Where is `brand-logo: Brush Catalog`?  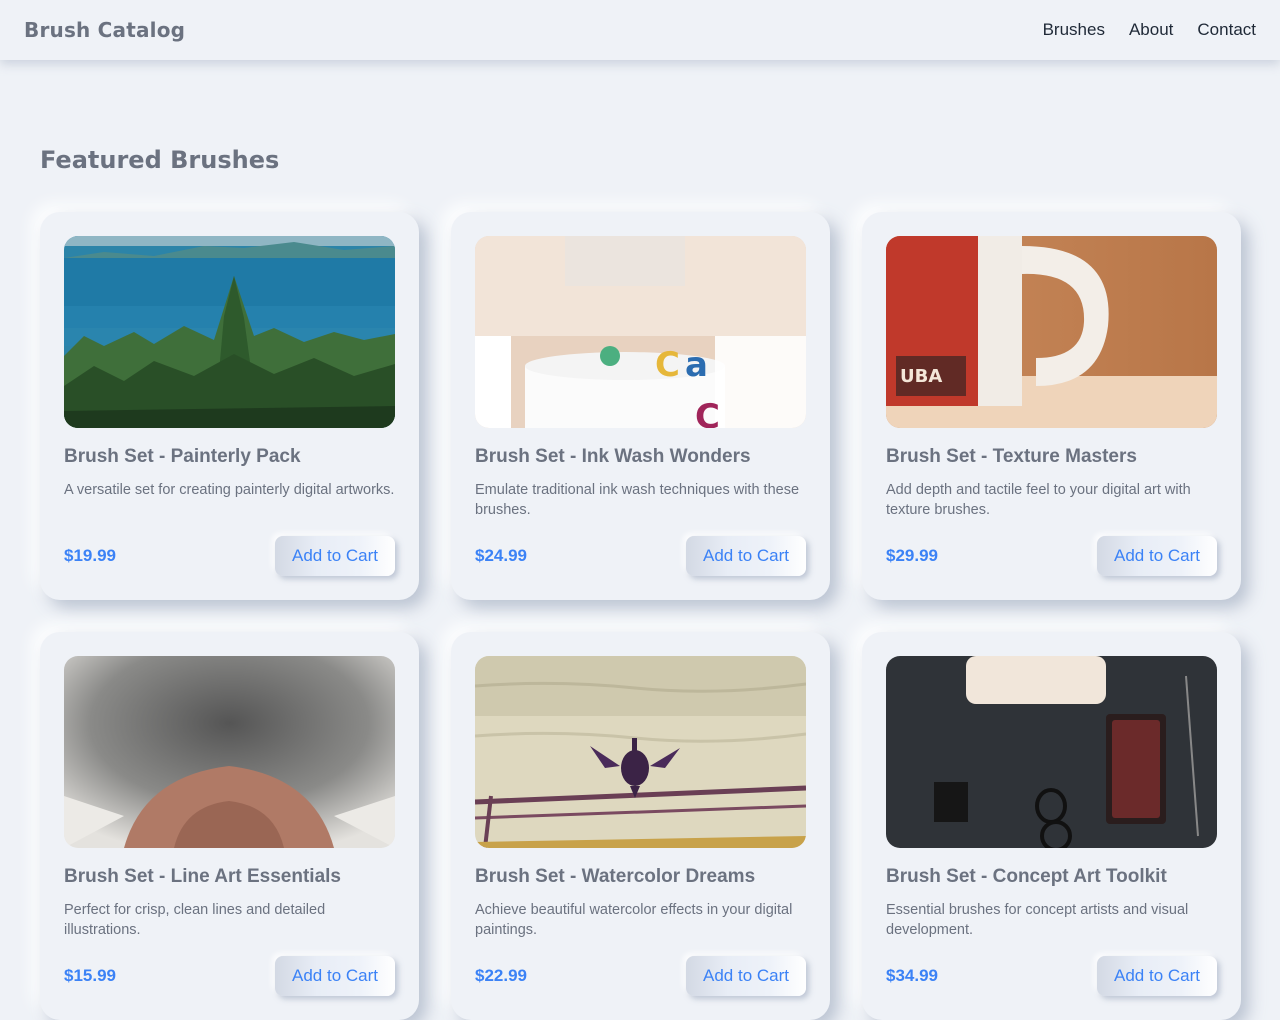
brand-logo: Brush Catalog is located at coordinates (104, 30).